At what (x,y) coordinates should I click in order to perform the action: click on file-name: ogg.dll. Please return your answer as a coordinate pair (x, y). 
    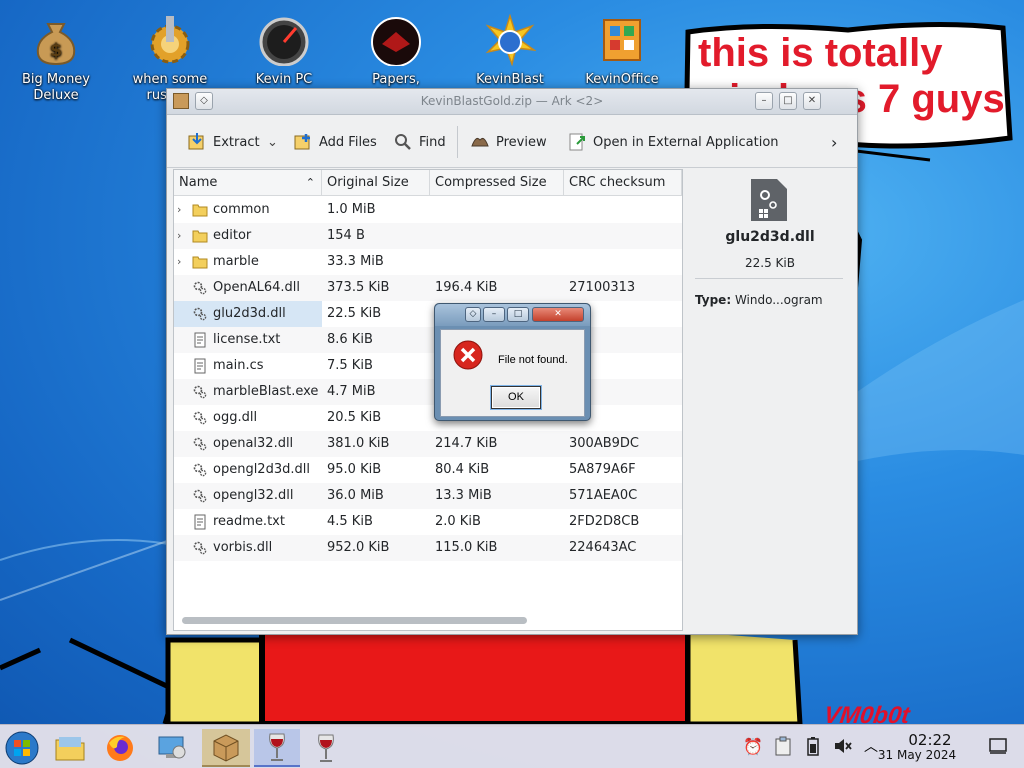
    Looking at the image, I should click on (235, 417).